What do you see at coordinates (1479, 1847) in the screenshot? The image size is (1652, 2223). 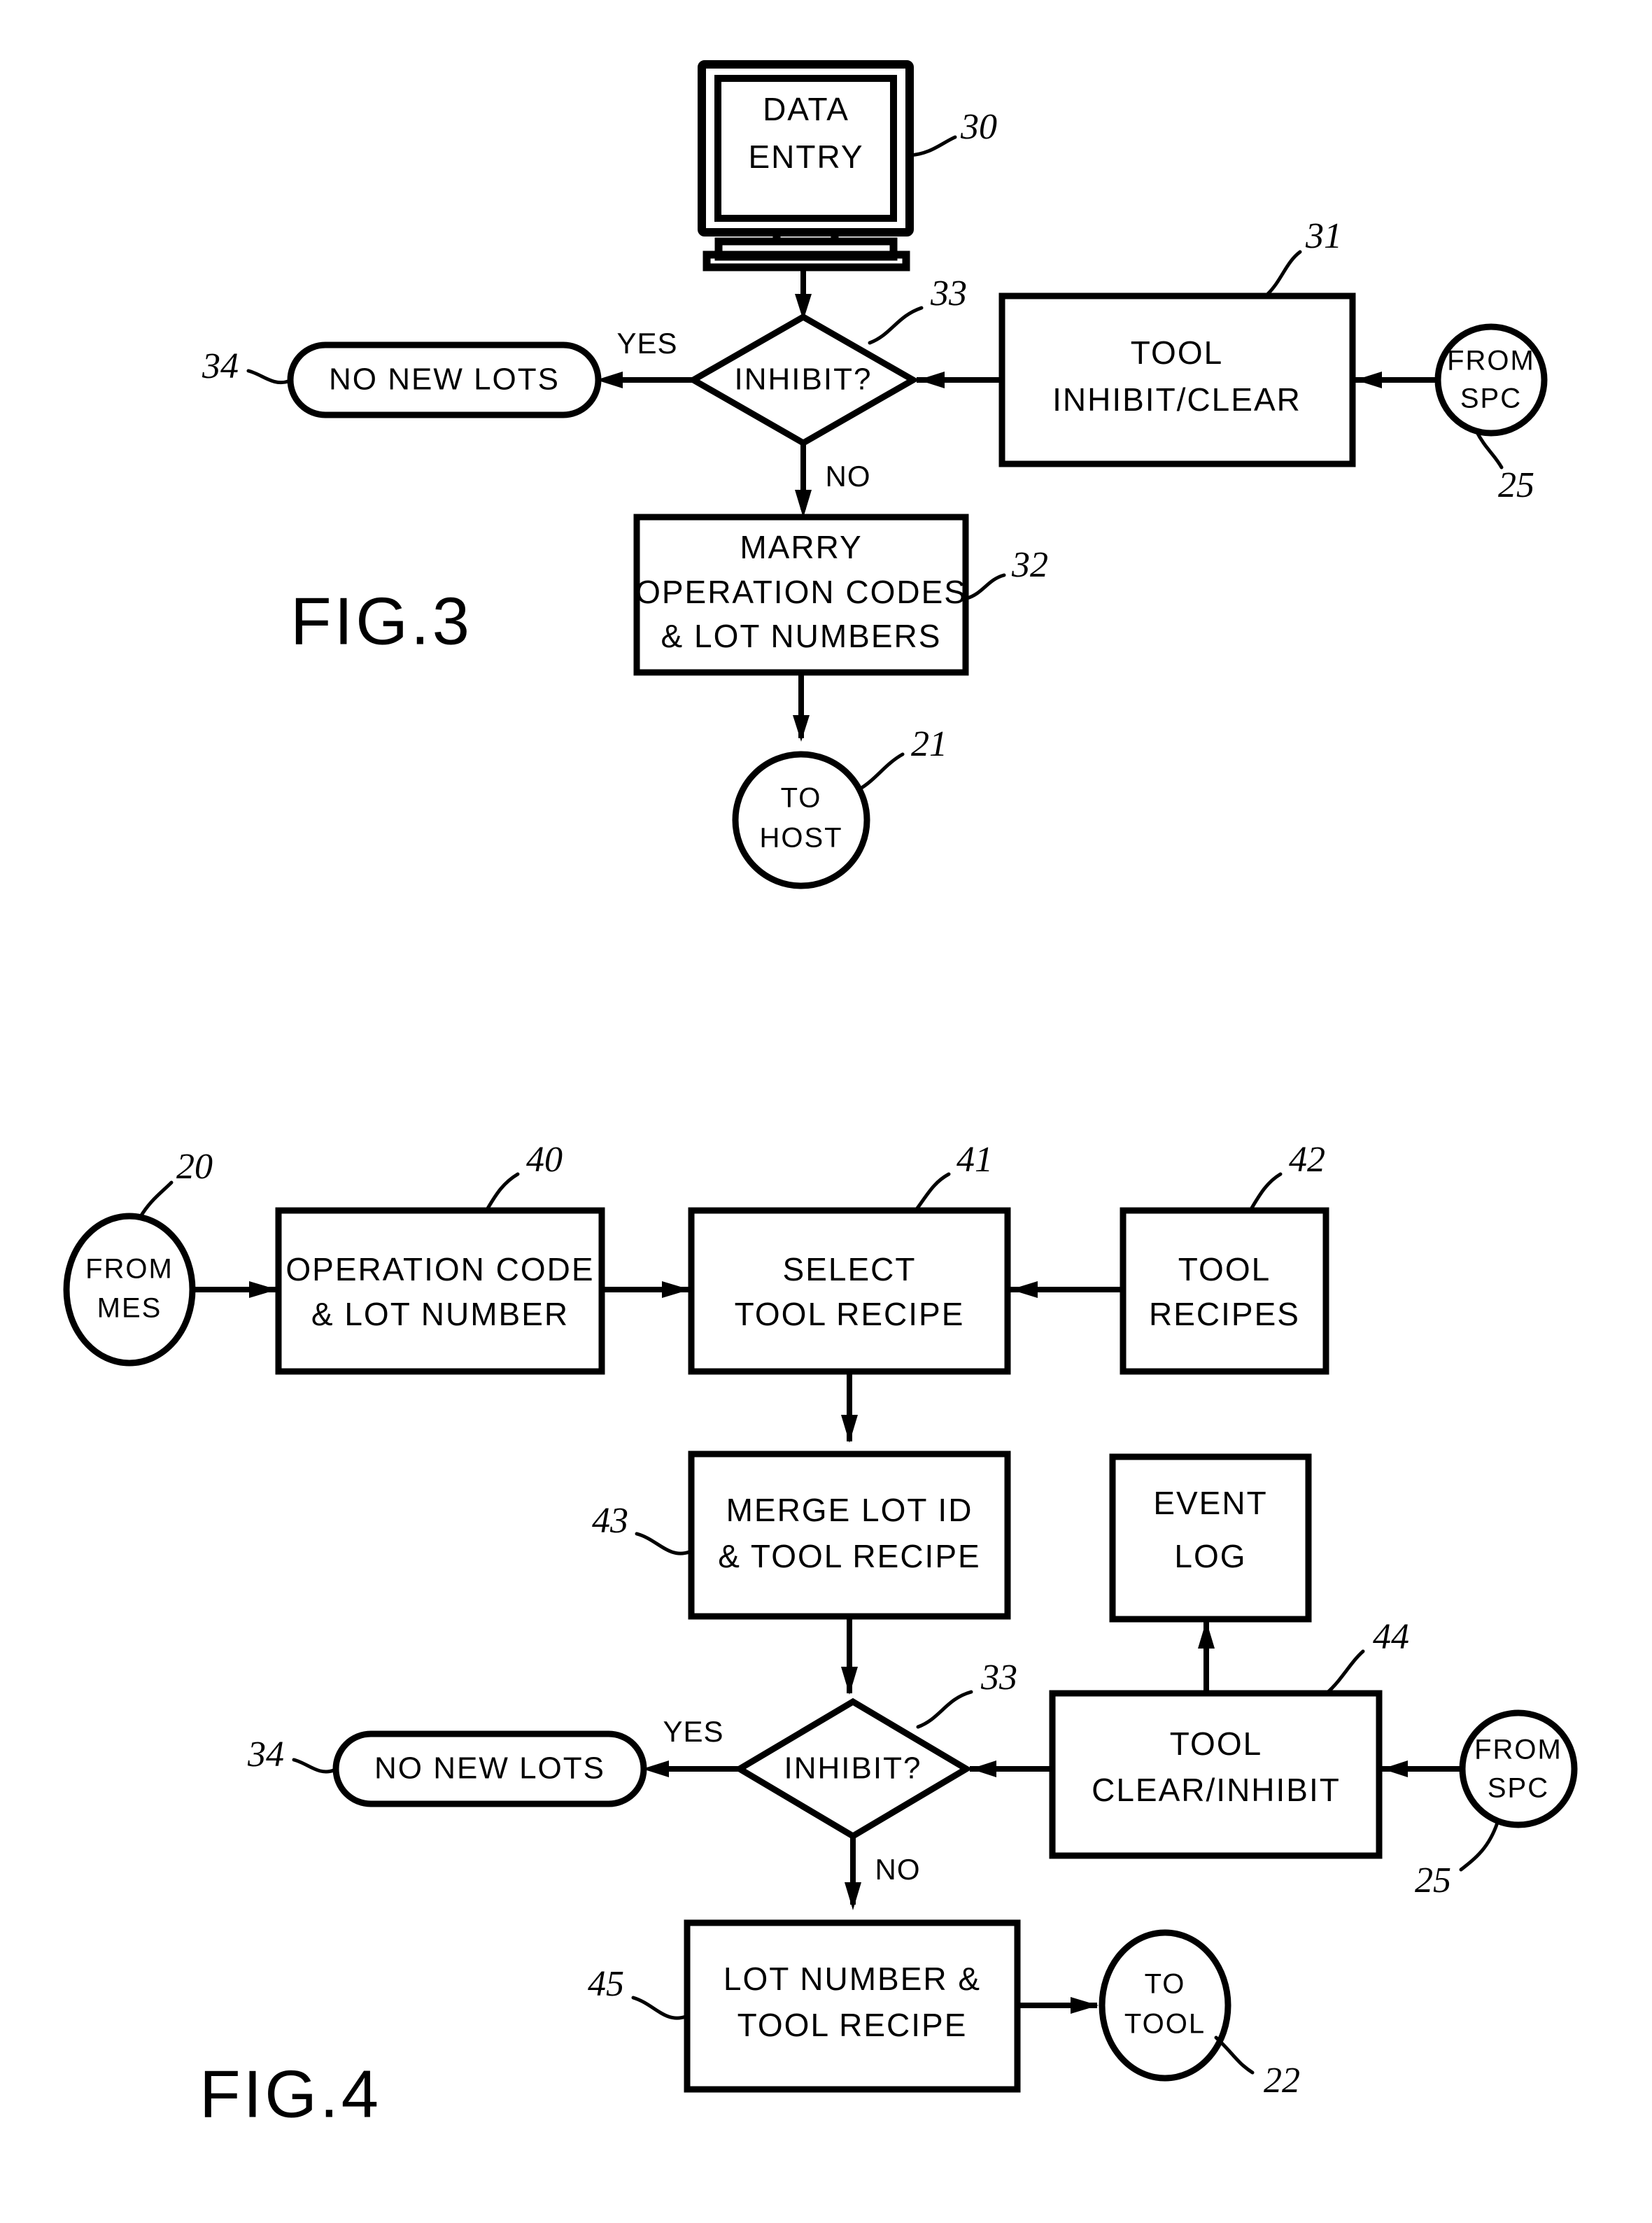 I see `leader-25-fig4` at bounding box center [1479, 1847].